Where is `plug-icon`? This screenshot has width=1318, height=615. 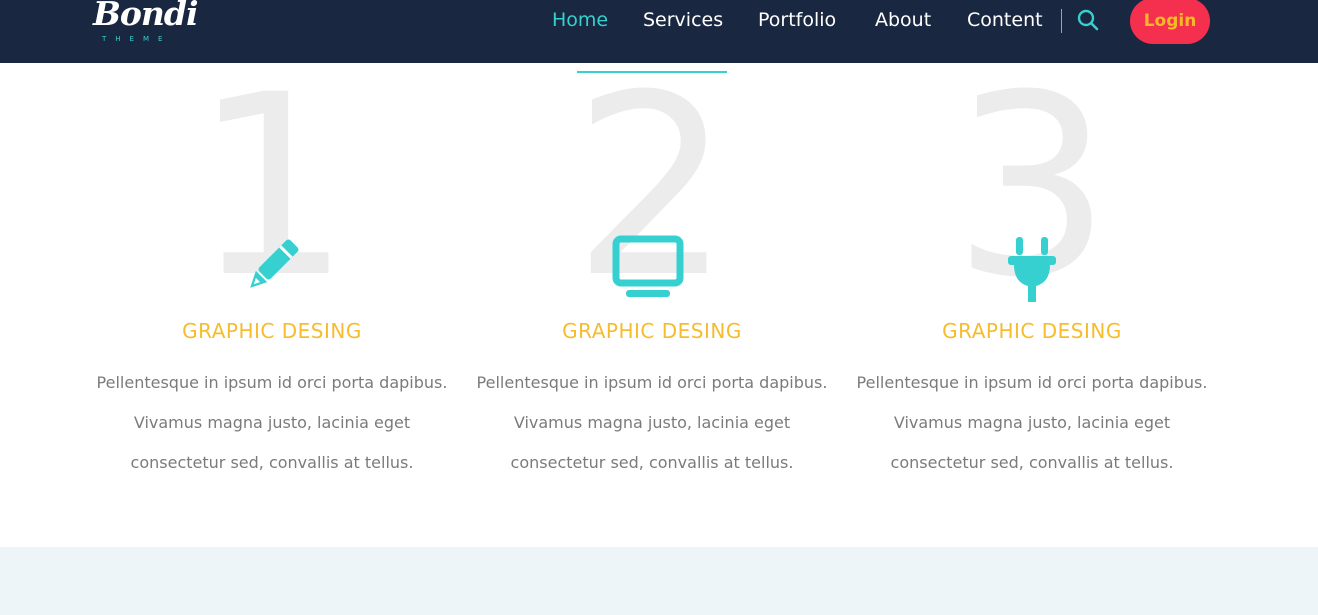
plug-icon is located at coordinates (1032, 269).